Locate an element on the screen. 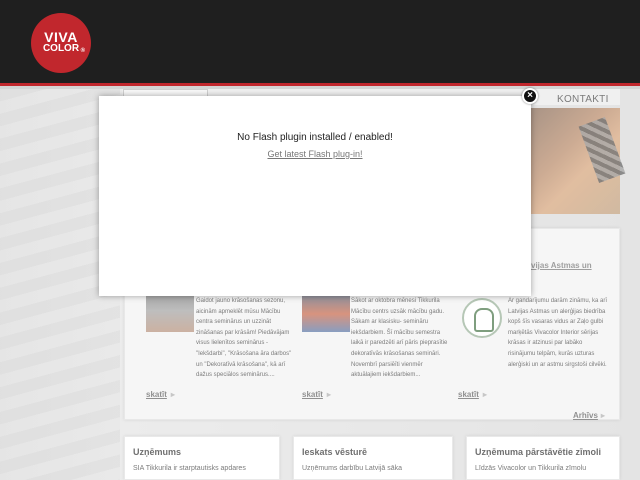 This screenshot has width=640, height=480. logo-line2: COLOR is located at coordinates (61, 48).